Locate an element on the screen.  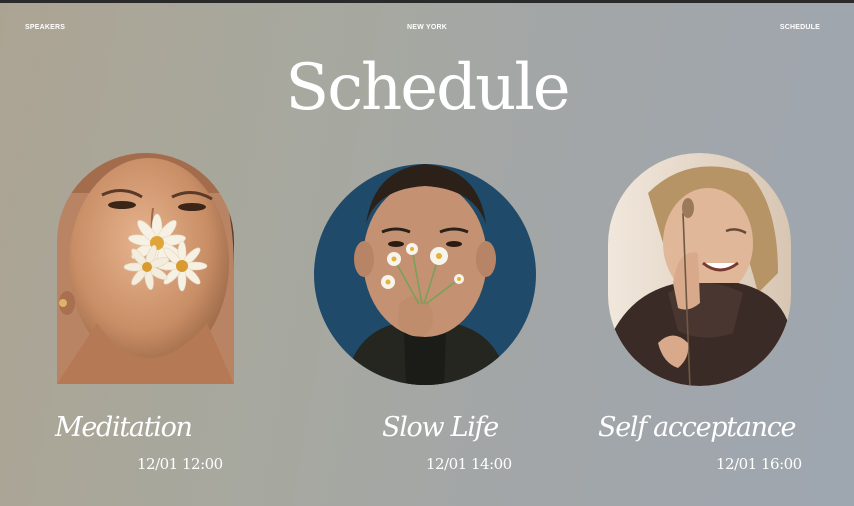
top-border is located at coordinates (427, 1).